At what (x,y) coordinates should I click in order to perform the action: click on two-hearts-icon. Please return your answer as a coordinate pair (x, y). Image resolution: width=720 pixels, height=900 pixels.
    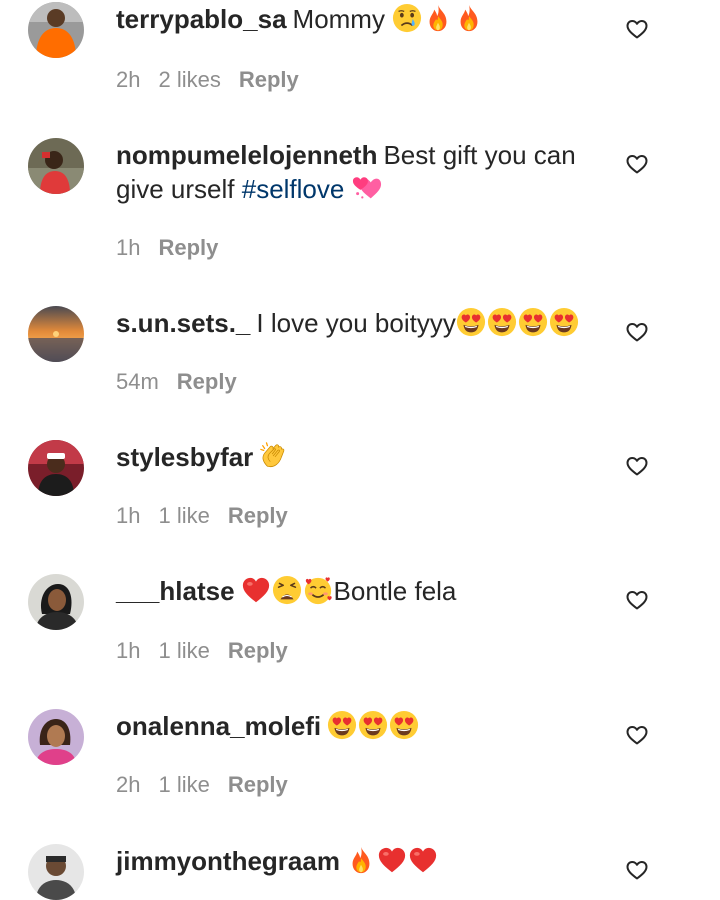
    Looking at the image, I should click on (367, 188).